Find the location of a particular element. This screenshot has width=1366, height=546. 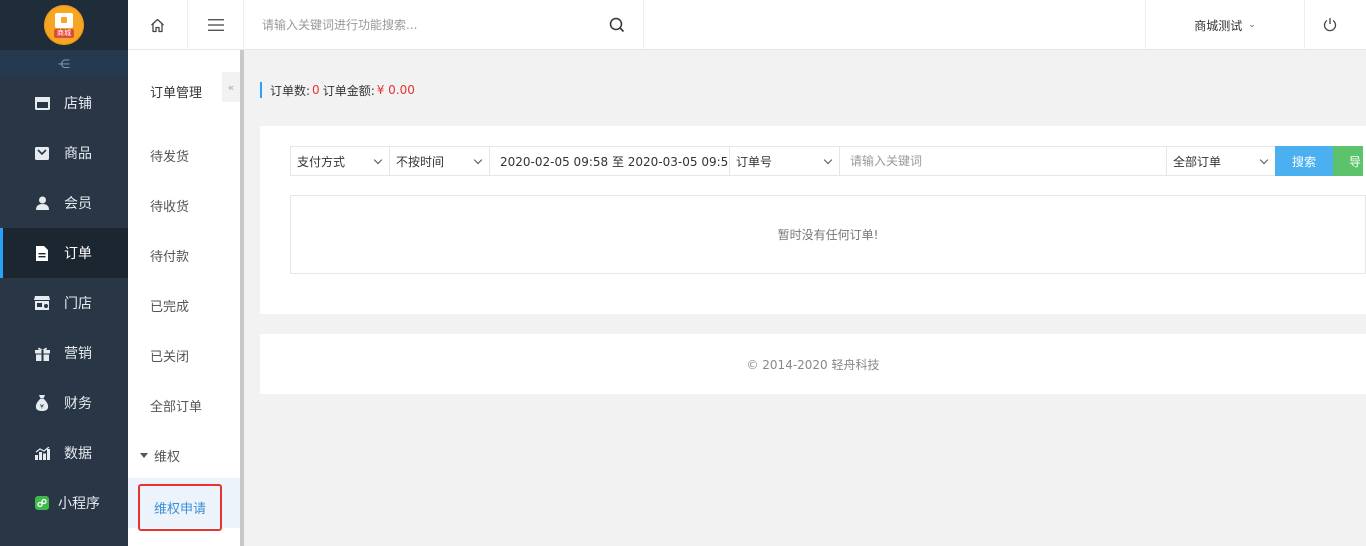

sidebar-item-store: 店铺 is located at coordinates (64, 103).